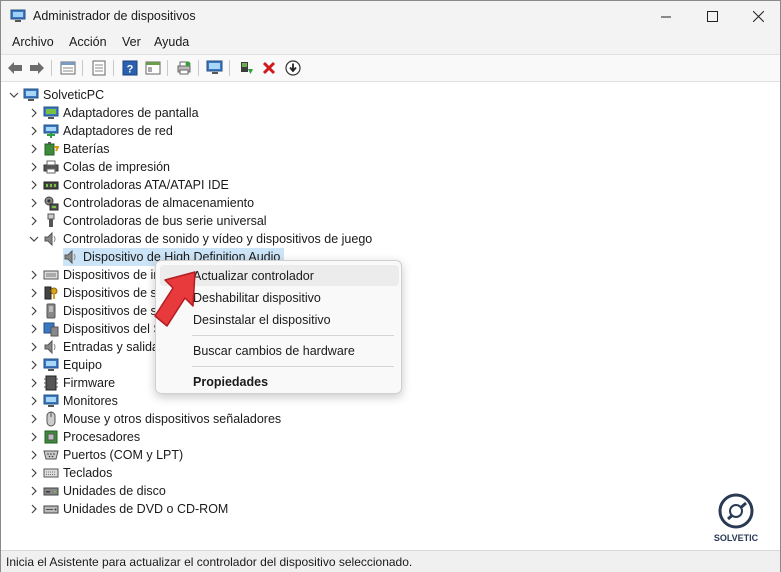 The height and width of the screenshot is (572, 781). I want to click on tree-item-dispositivos-sistema: Dispositivos del S, so click(95, 329).